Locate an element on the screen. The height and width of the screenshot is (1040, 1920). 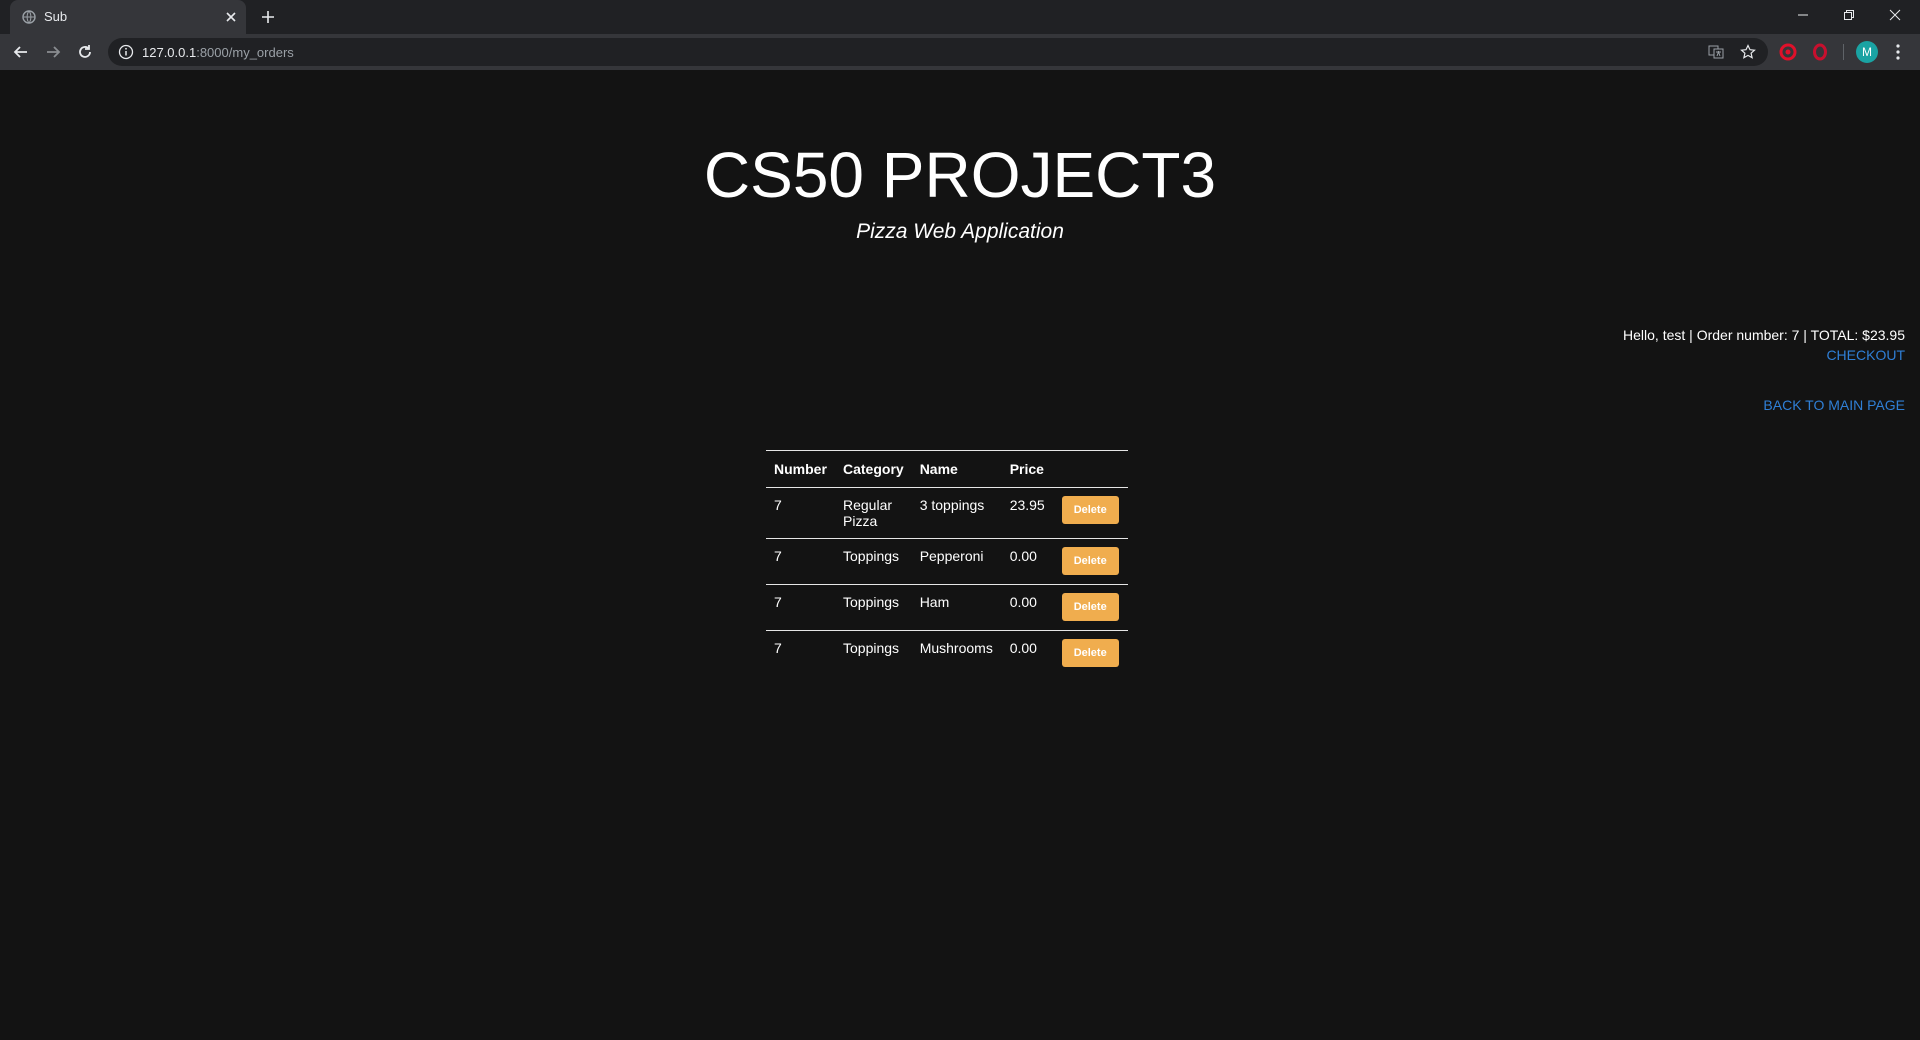
toolbar-separator is located at coordinates (1843, 52).